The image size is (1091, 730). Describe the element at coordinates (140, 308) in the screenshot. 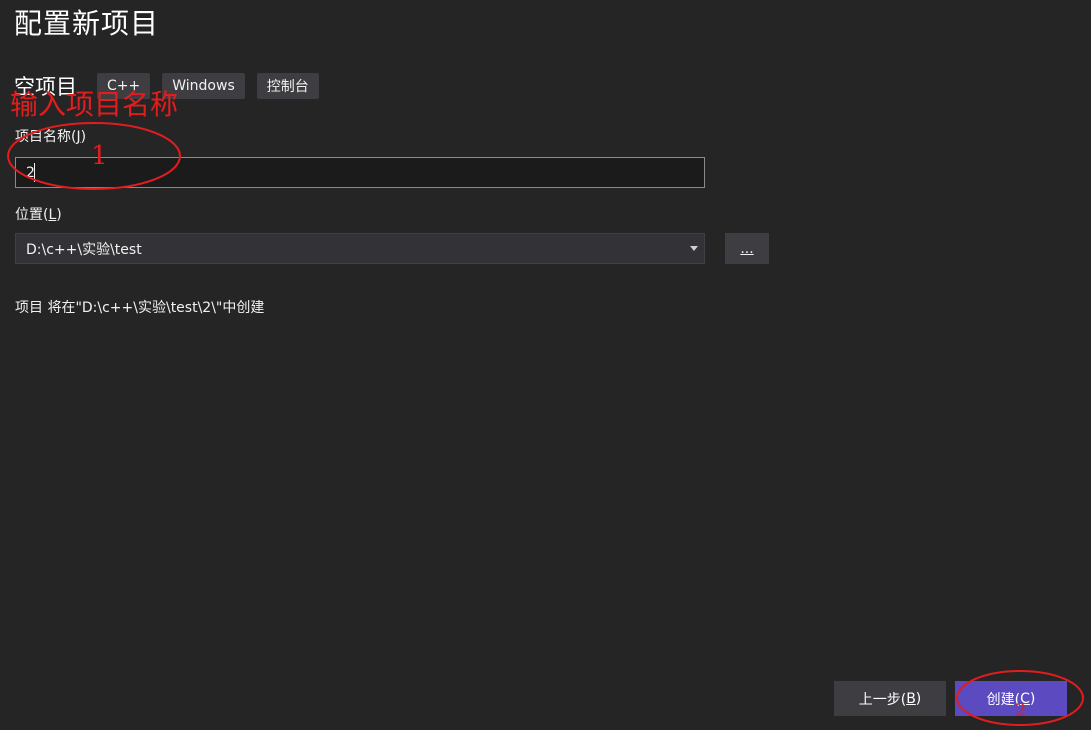

I see `create-path-info: 项目 将在"D:\c++\实验\test\2\"中创建` at that location.